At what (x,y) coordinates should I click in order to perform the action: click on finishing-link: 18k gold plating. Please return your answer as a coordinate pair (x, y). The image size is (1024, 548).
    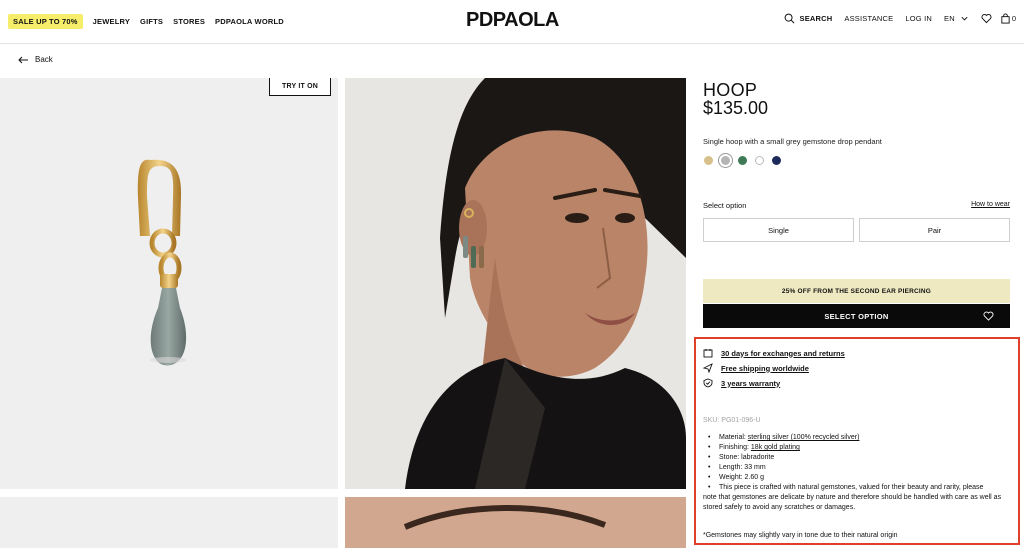
    Looking at the image, I should click on (775, 447).